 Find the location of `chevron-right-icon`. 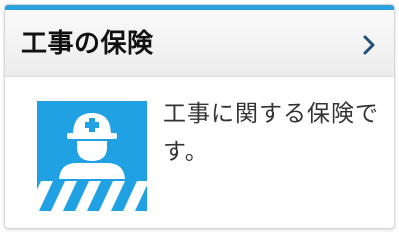

chevron-right-icon is located at coordinates (369, 45).